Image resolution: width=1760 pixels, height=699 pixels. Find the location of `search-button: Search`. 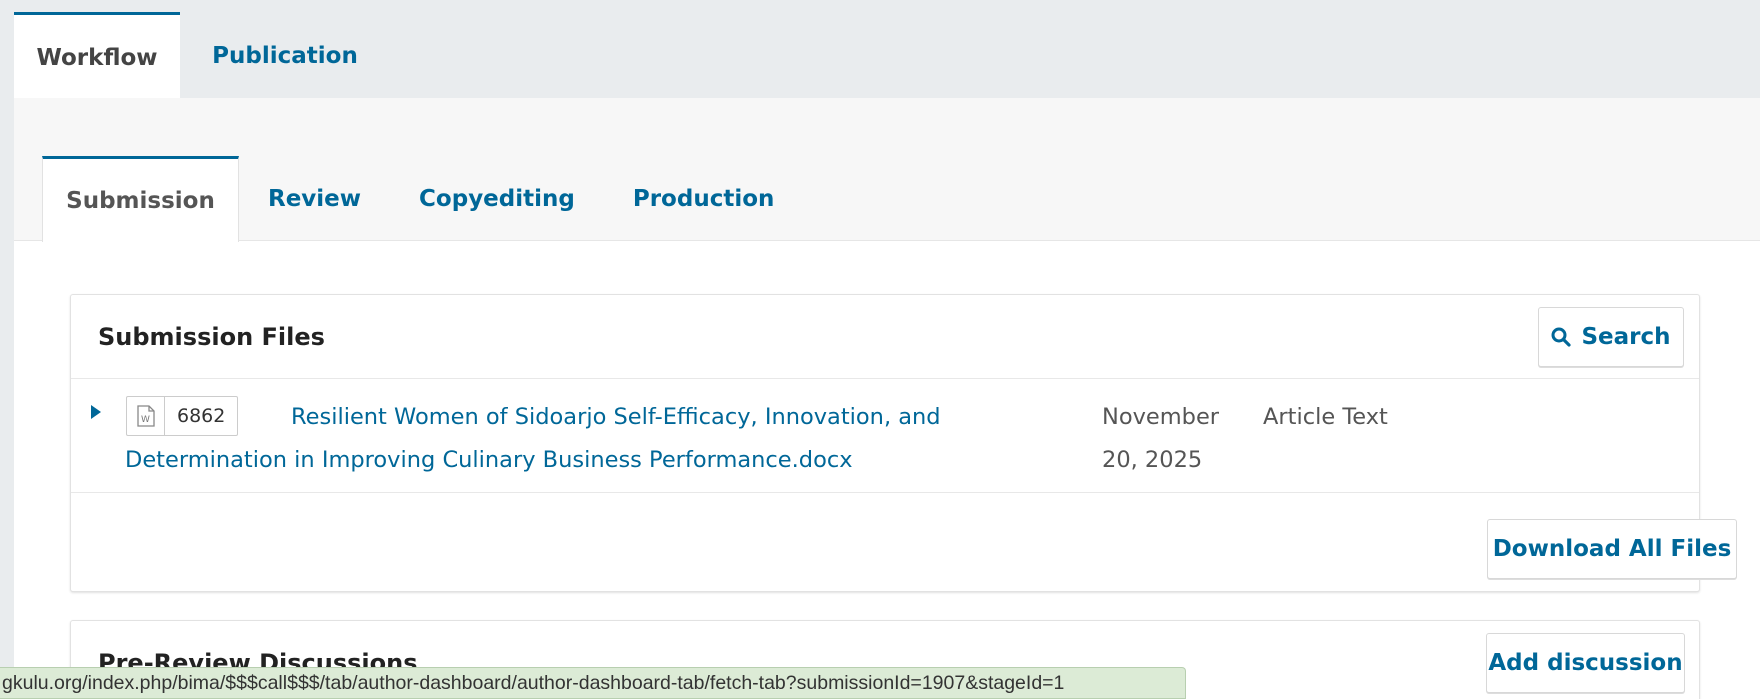

search-button: Search is located at coordinates (1611, 337).